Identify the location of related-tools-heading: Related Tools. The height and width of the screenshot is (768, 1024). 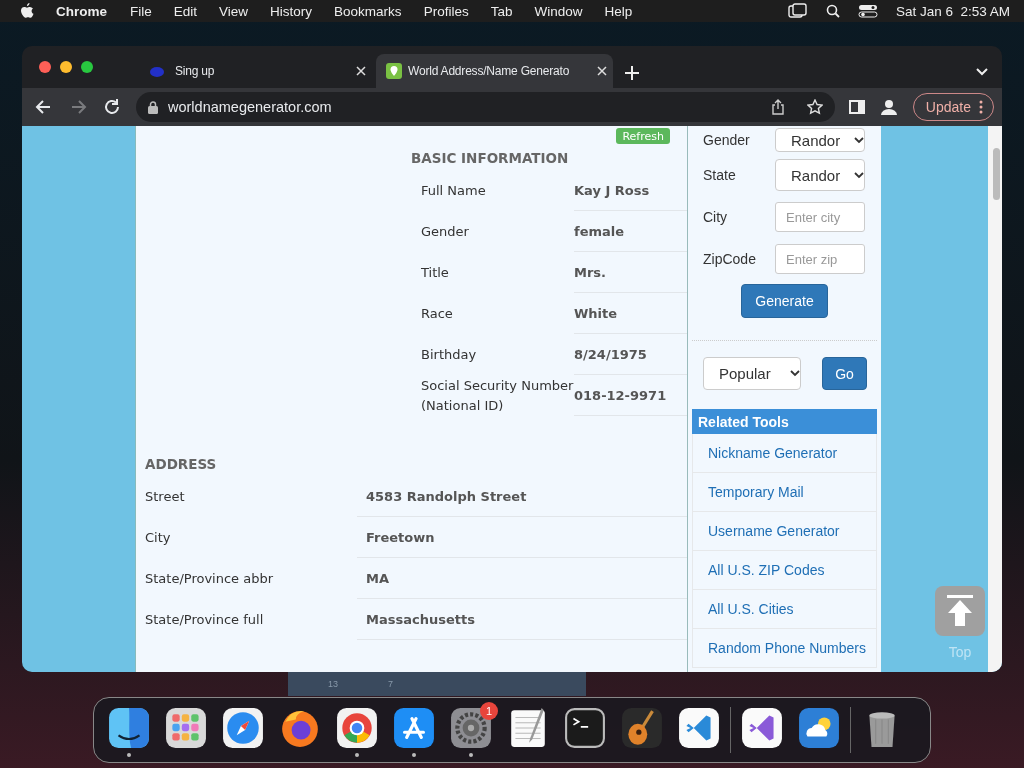
(784, 421).